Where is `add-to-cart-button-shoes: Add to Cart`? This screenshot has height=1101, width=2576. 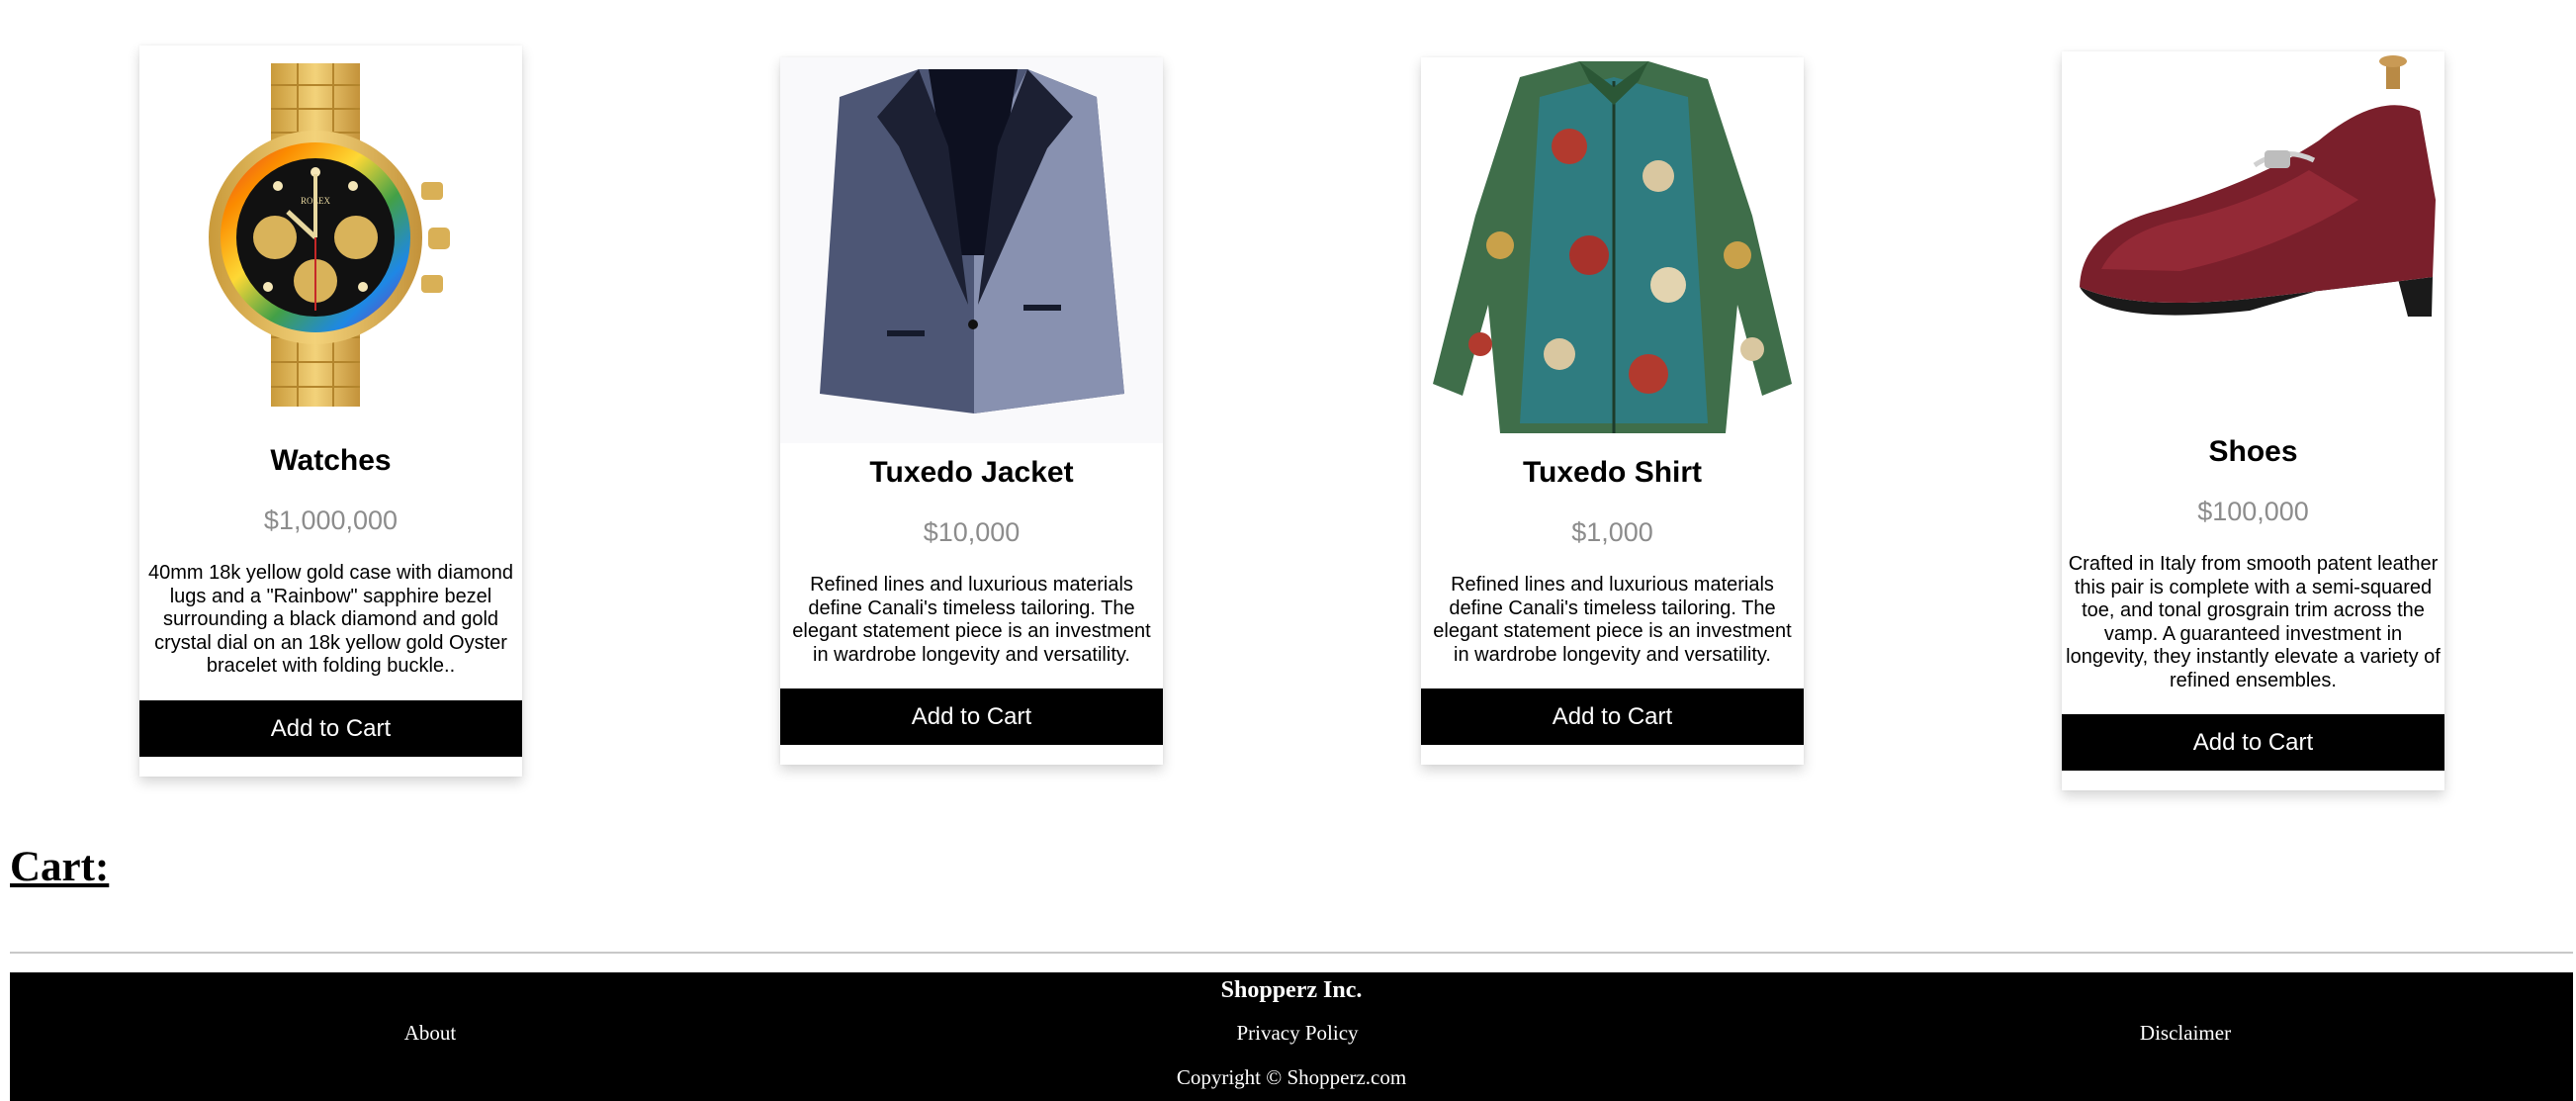 add-to-cart-button-shoes: Add to Cart is located at coordinates (2253, 742).